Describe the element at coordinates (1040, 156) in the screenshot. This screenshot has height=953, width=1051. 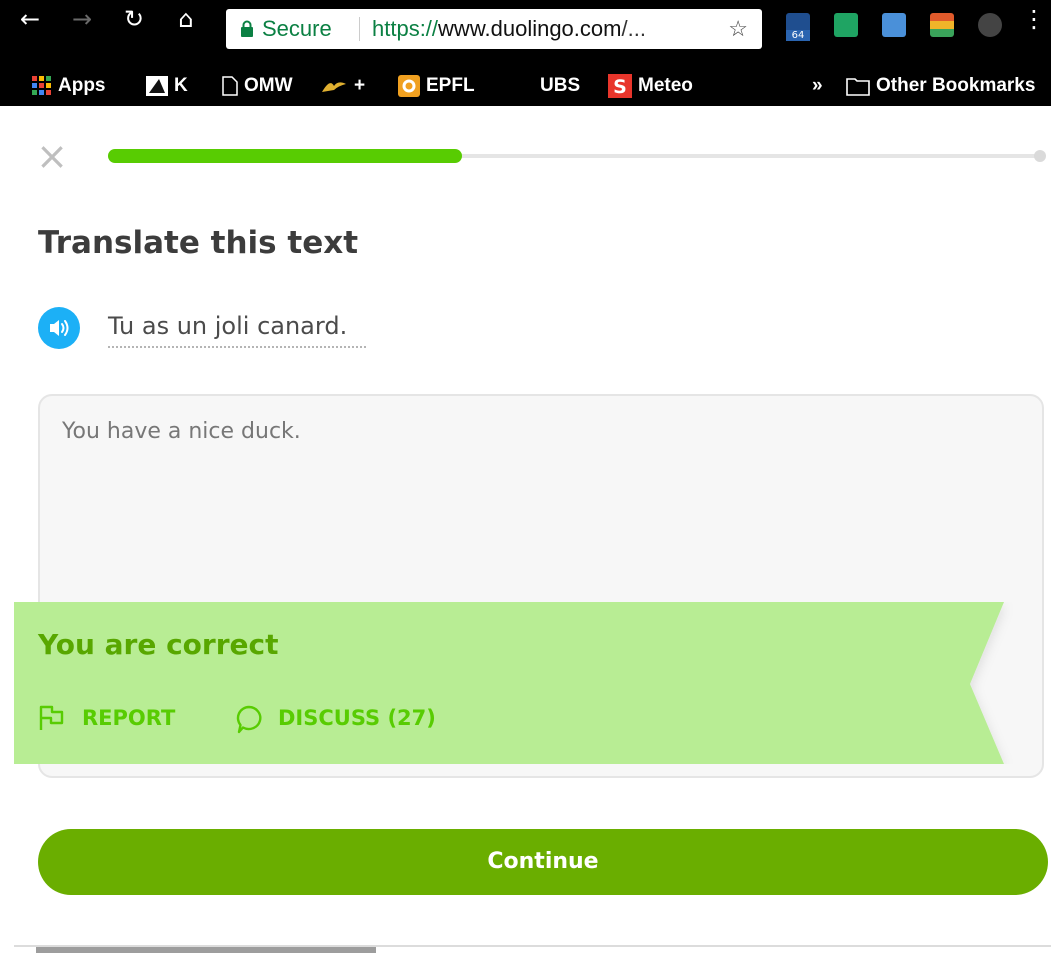
I see `progress-end-dot` at that location.